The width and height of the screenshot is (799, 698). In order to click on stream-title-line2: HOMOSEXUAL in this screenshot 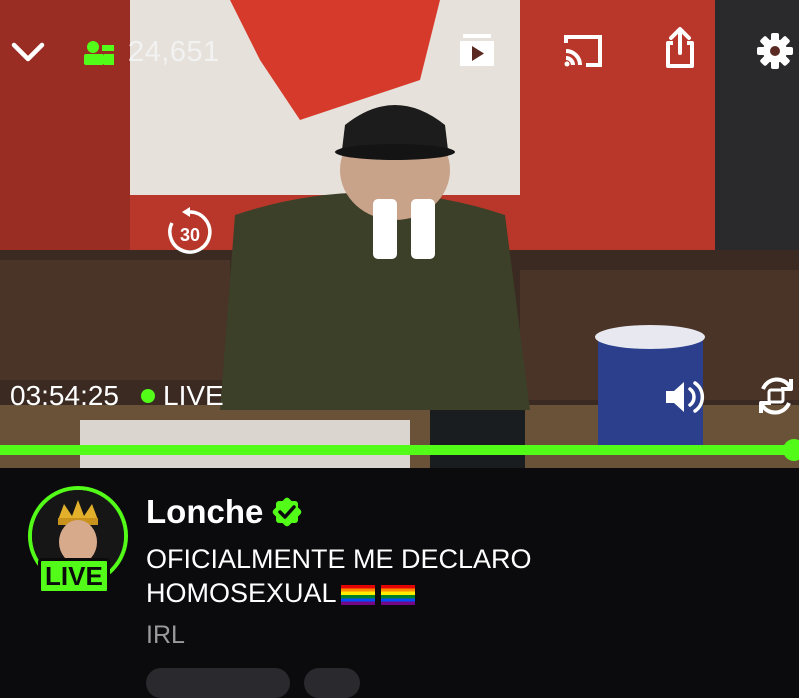, I will do `click(241, 593)`.